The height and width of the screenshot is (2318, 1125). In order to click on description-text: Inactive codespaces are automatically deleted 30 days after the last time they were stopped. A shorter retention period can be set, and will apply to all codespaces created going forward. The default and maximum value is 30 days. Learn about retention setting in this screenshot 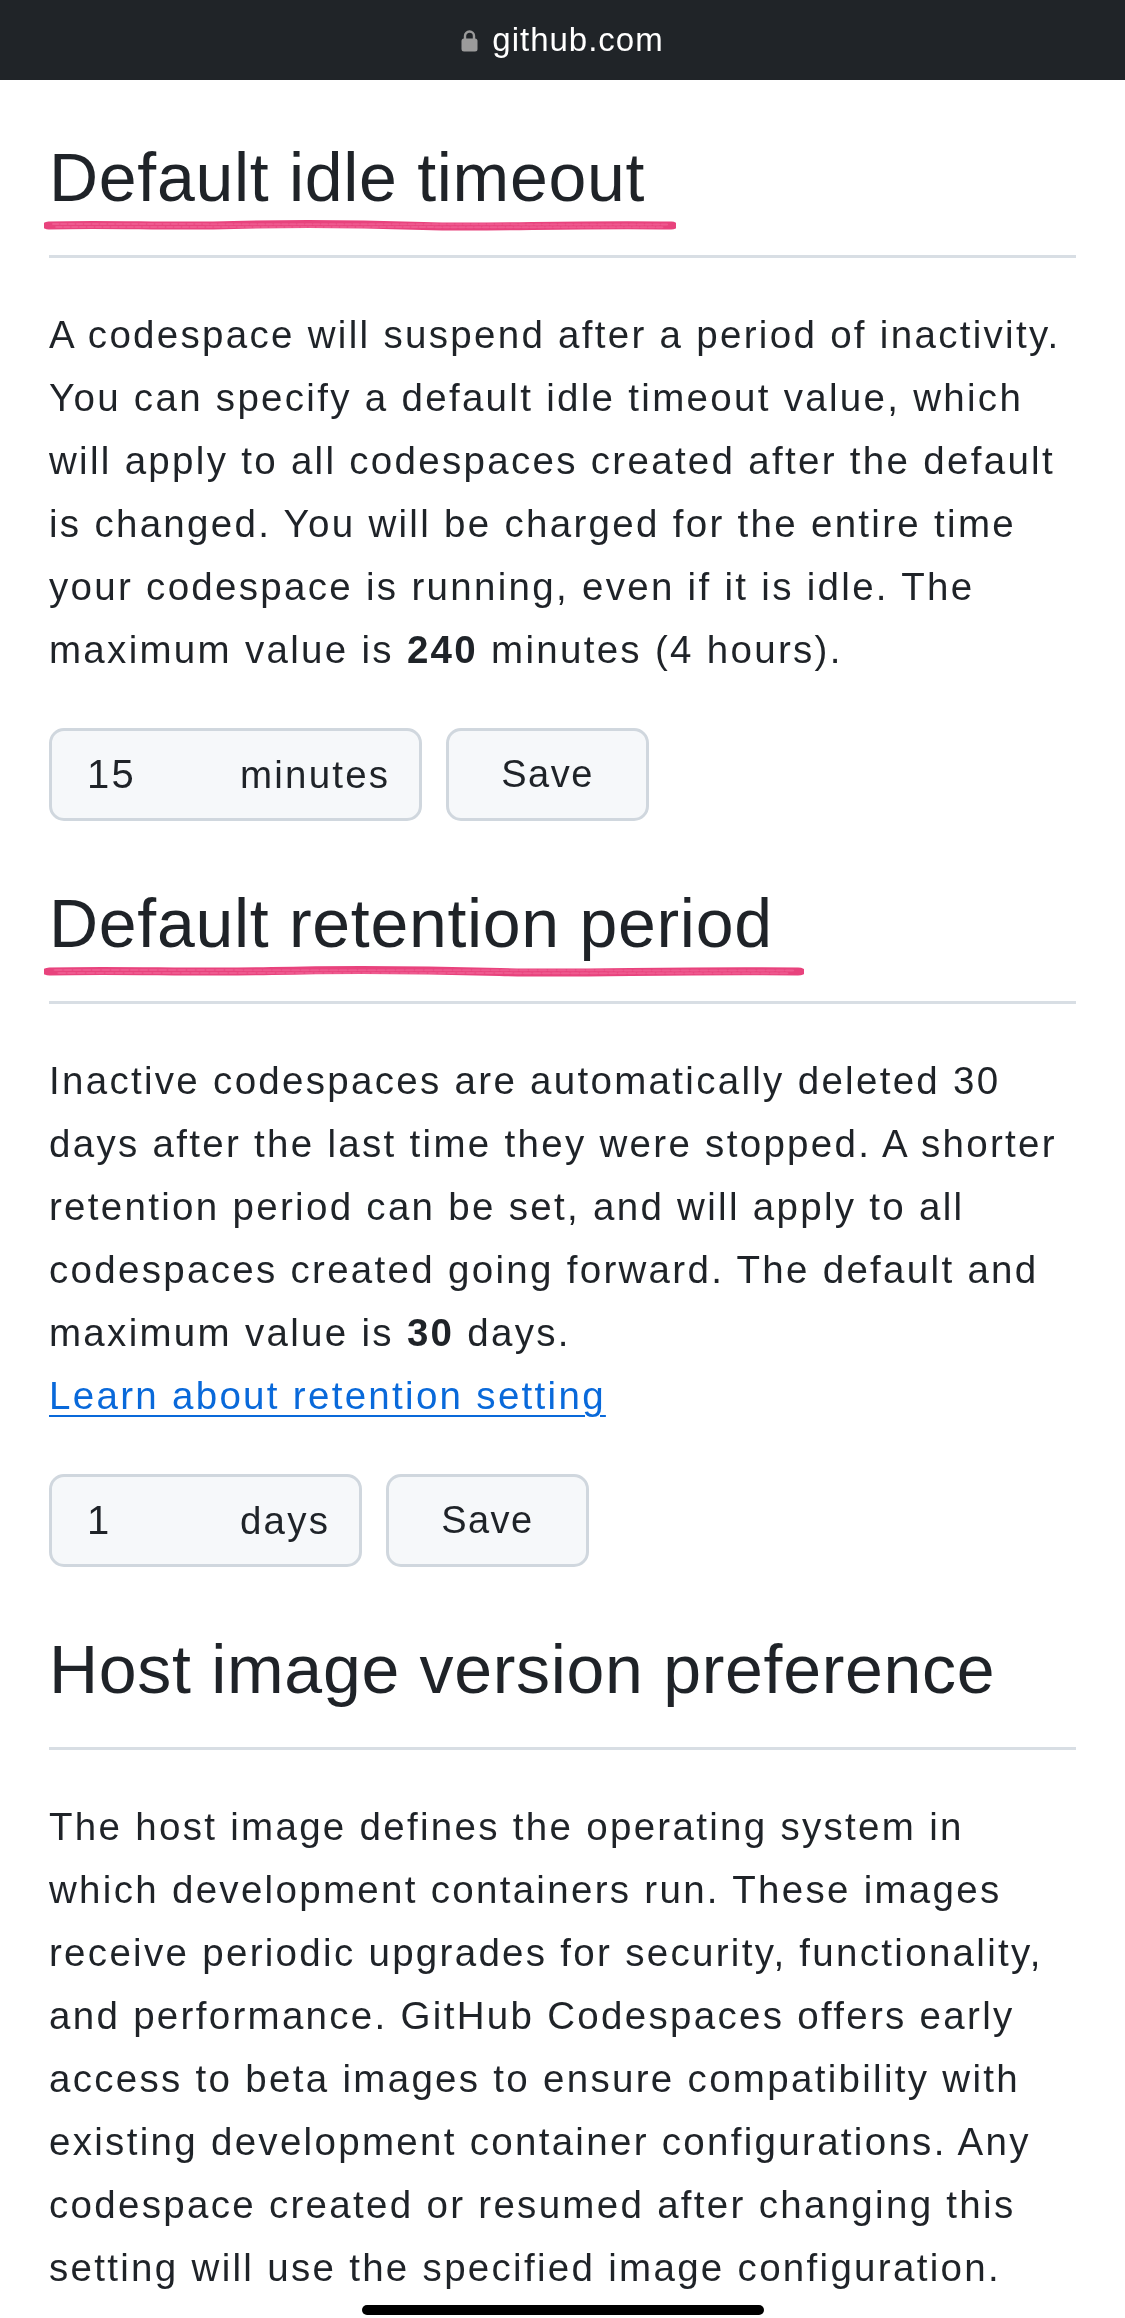, I will do `click(553, 1238)`.